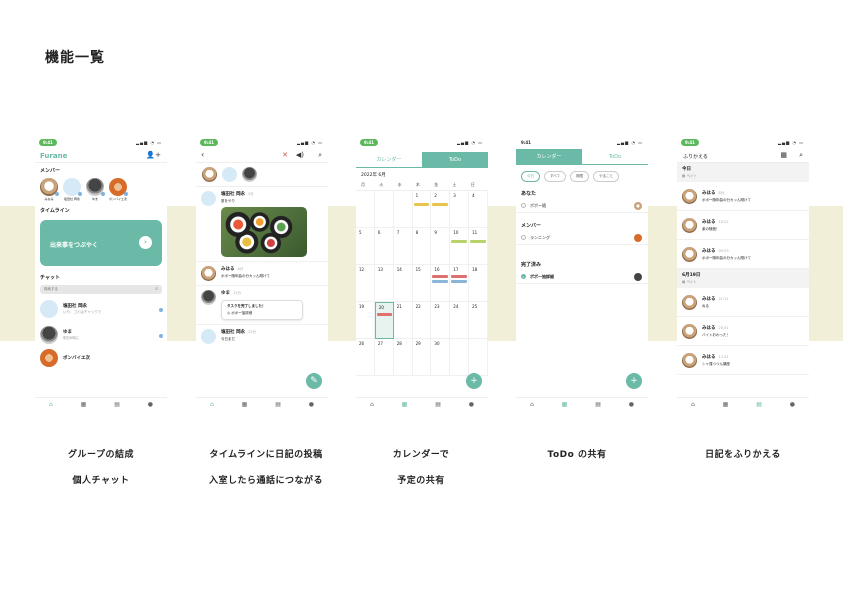 The image size is (843, 596). I want to click on filter-all: すべて, so click(555, 176).